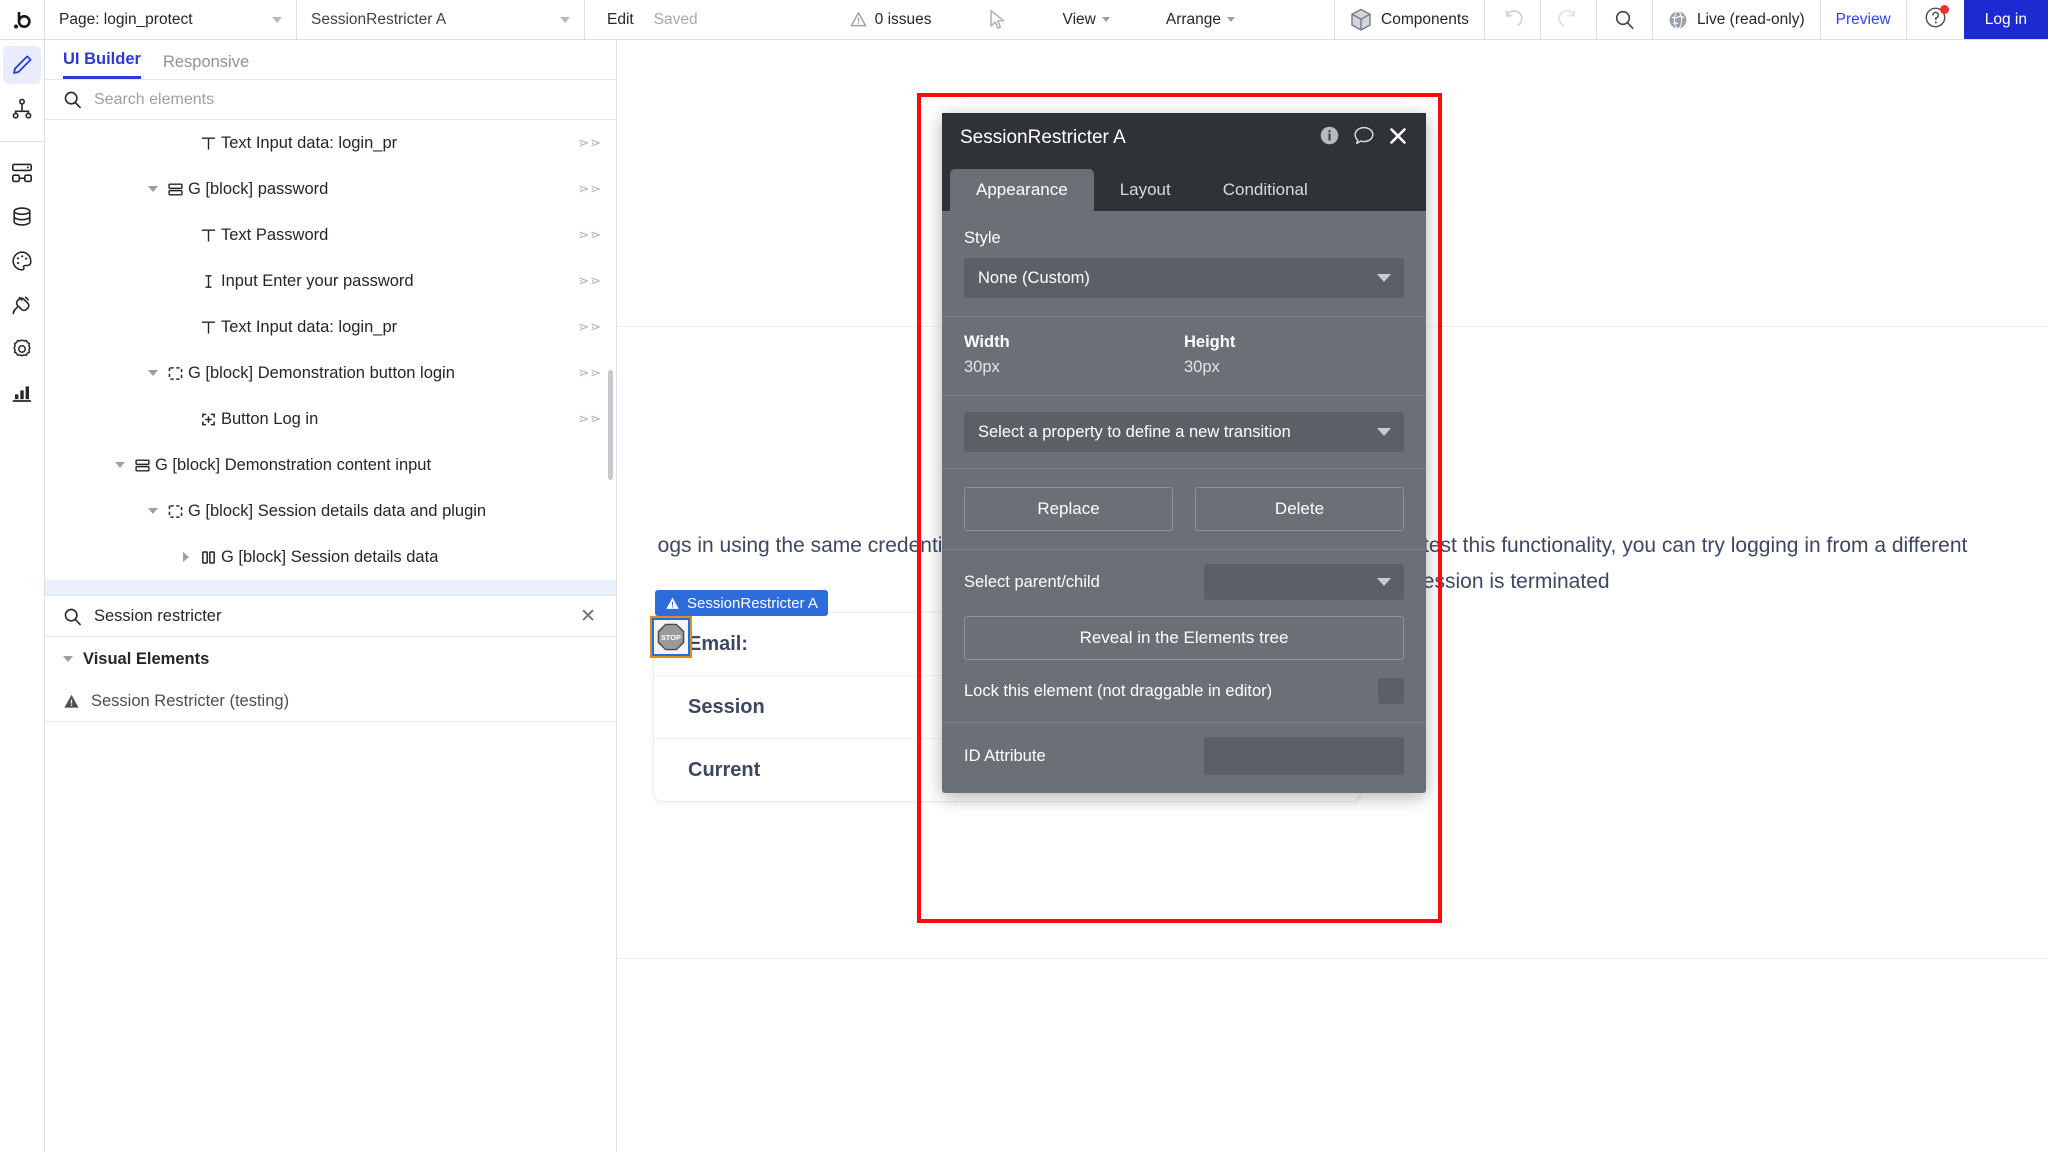 The height and width of the screenshot is (1152, 2048). What do you see at coordinates (1750, 19) in the screenshot?
I see `live-version-label: Live (read-only)` at bounding box center [1750, 19].